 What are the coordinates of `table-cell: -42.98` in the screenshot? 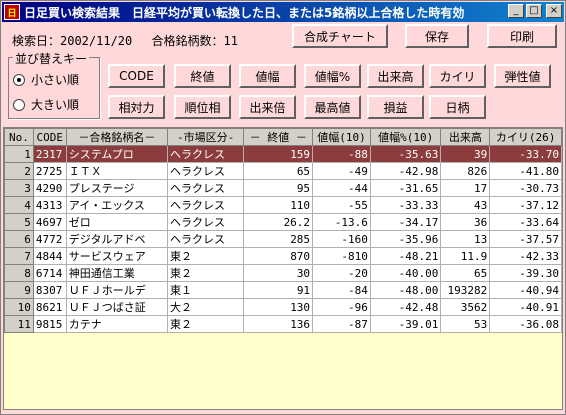 It's located at (405, 171).